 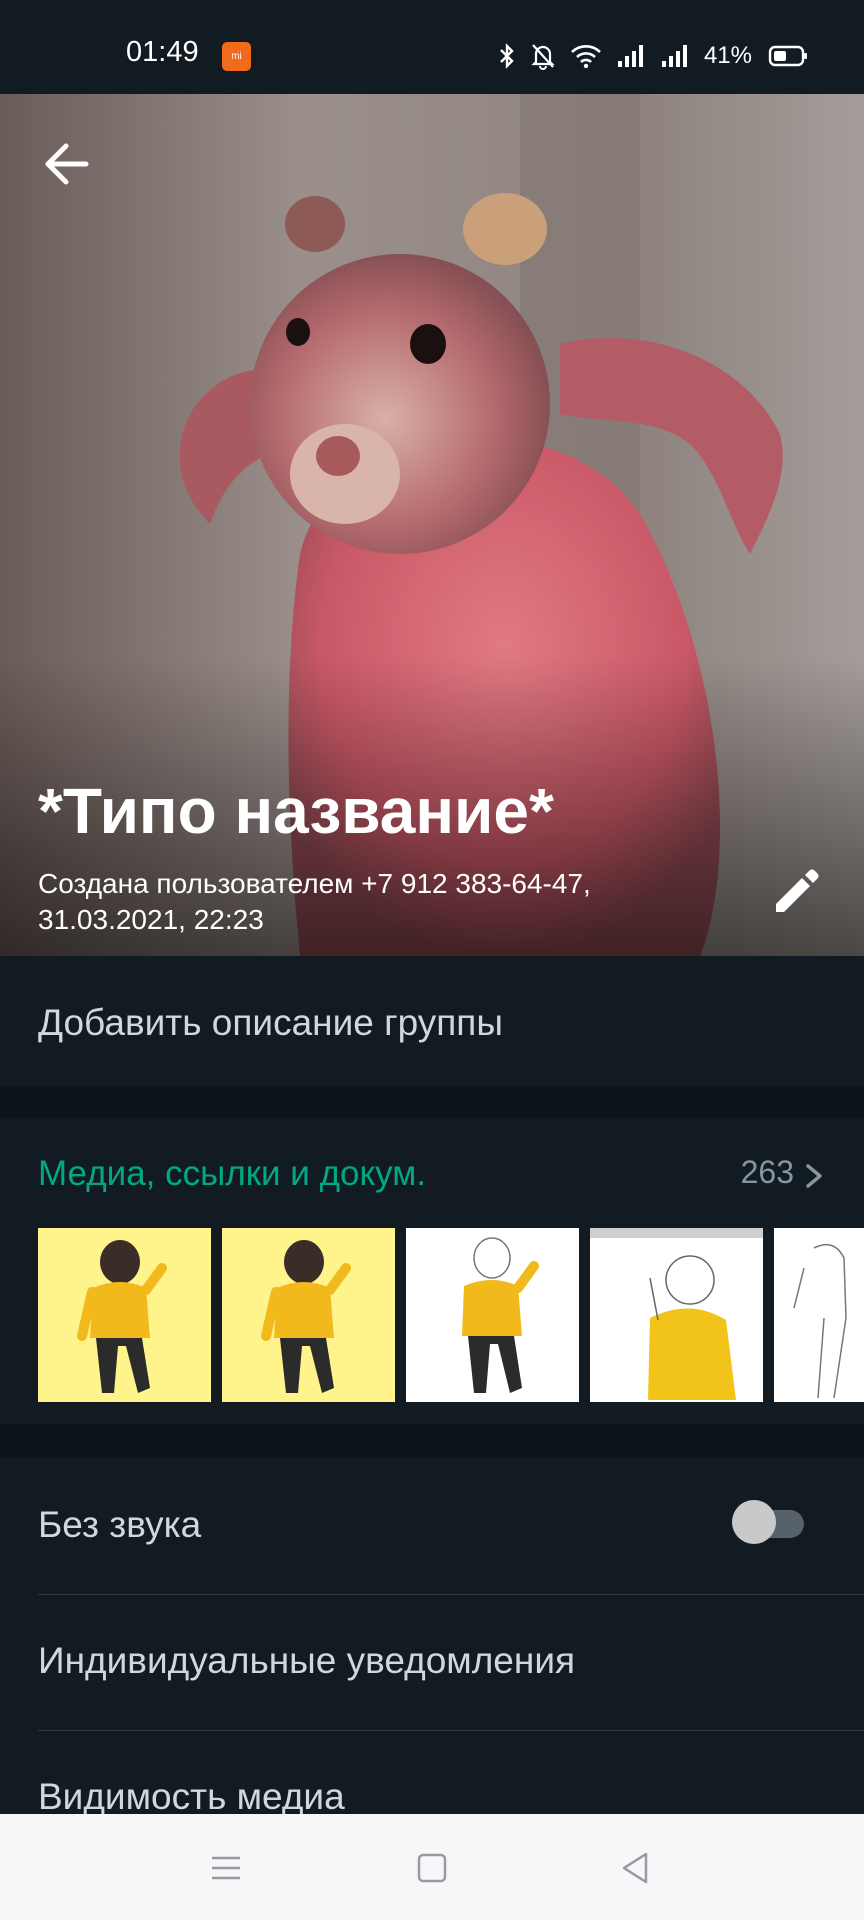 What do you see at coordinates (451, 1526) in the screenshot?
I see `mute-row: Без звука` at bounding box center [451, 1526].